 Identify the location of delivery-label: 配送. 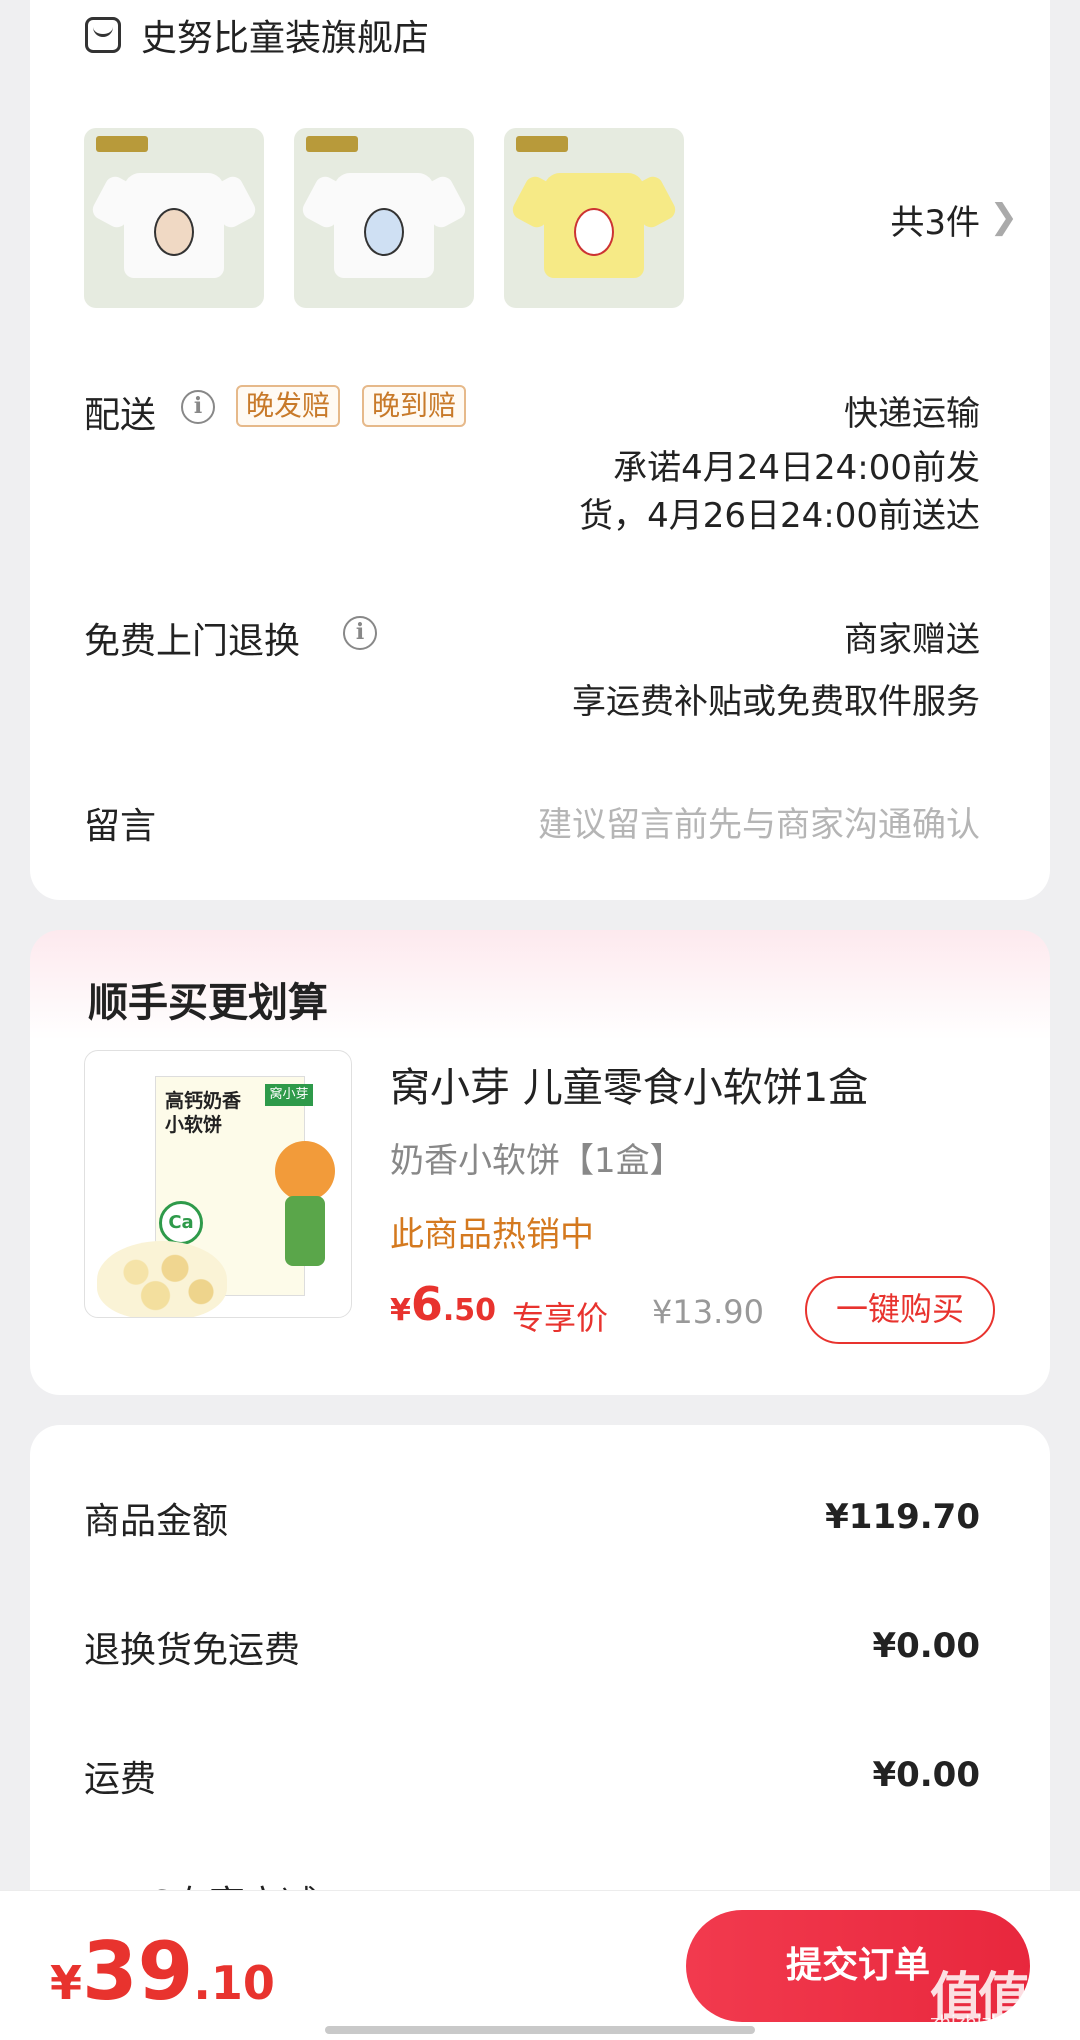
(120, 415).